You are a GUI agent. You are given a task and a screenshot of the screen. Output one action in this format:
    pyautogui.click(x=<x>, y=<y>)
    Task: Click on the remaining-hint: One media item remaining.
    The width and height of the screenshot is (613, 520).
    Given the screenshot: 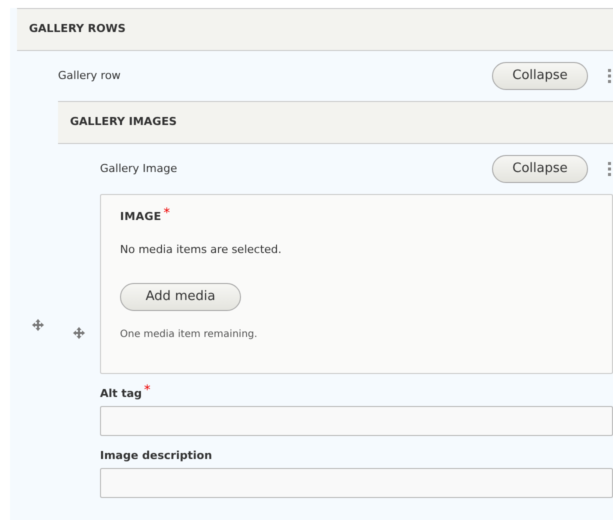 What is the action you would take?
    pyautogui.click(x=189, y=335)
    